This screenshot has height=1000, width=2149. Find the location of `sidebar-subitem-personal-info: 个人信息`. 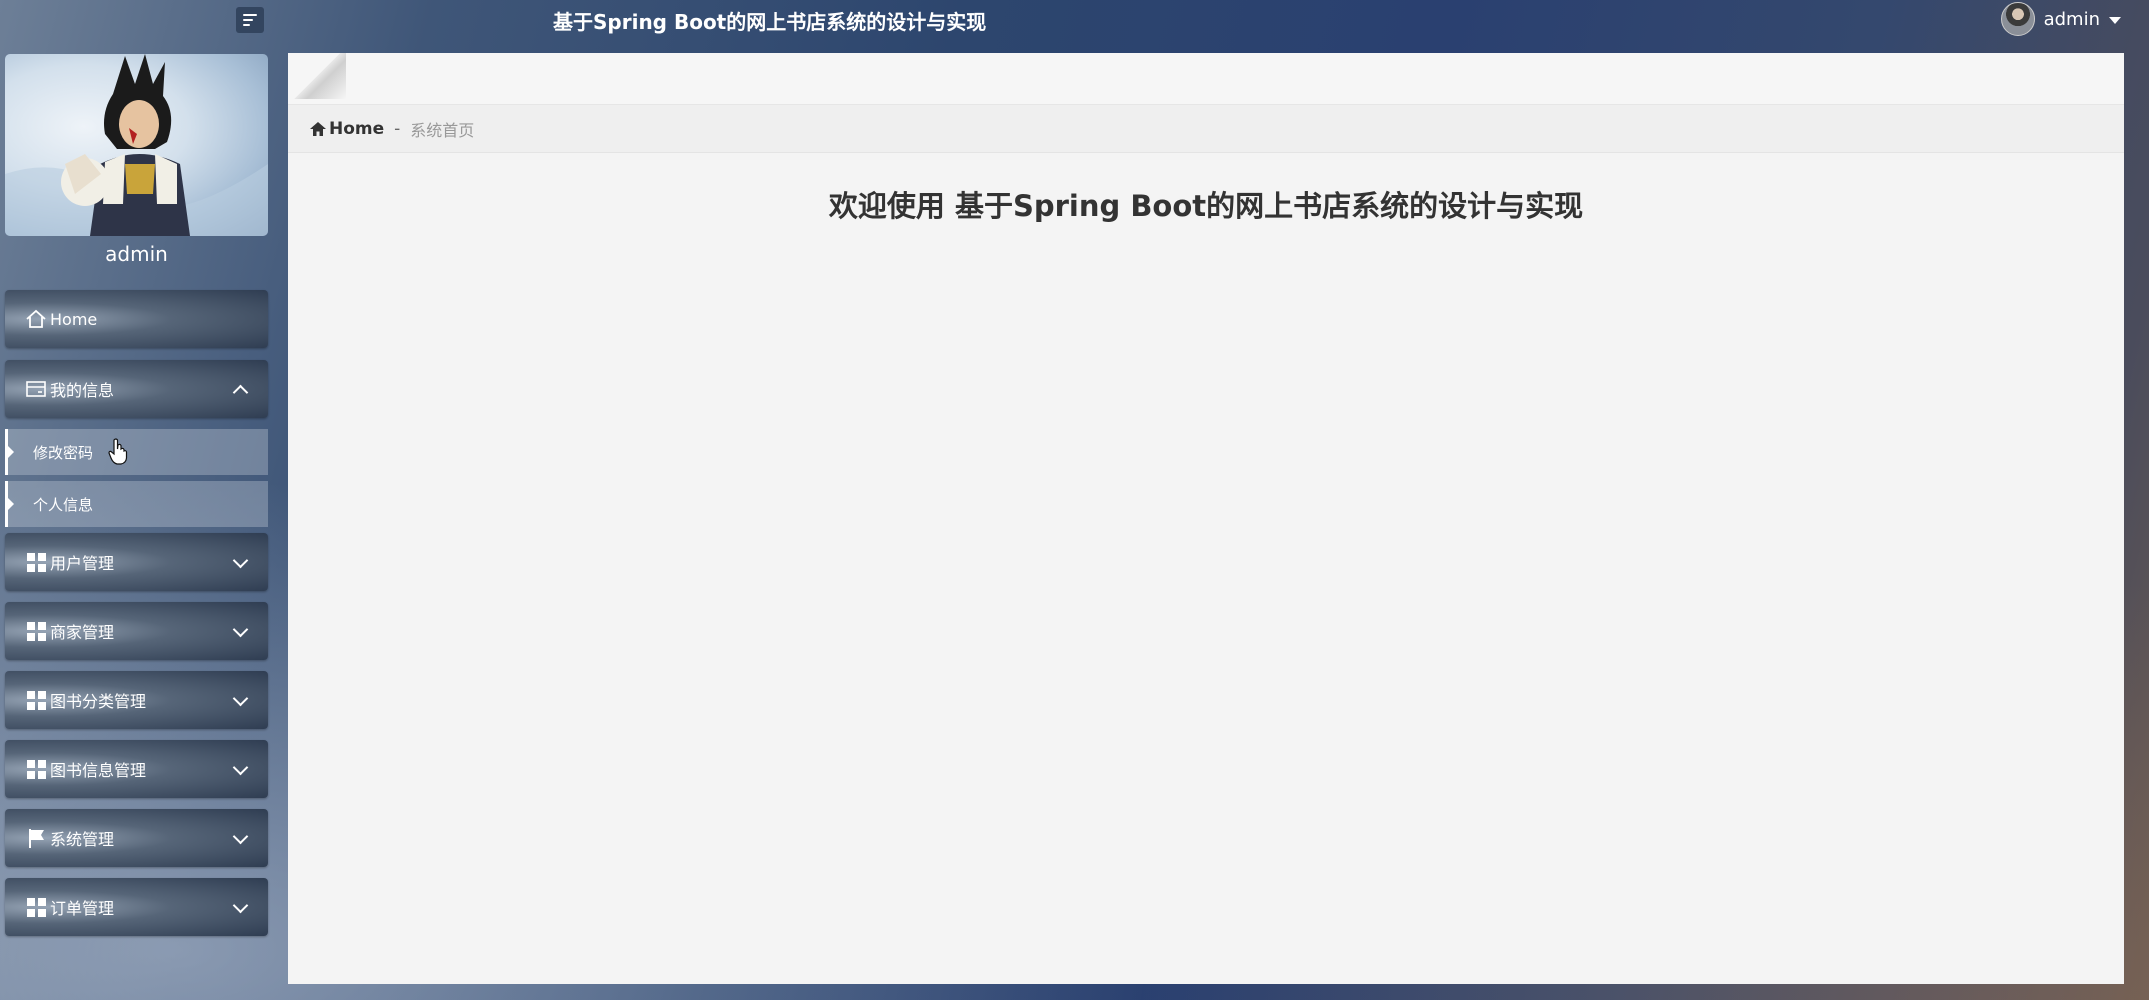

sidebar-subitem-personal-info: 个人信息 is located at coordinates (136, 504).